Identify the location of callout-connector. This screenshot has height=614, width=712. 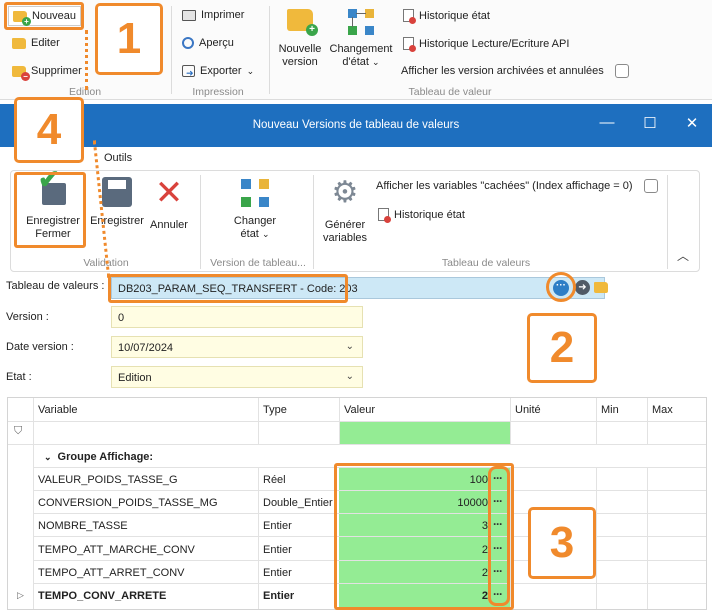
(86, 60).